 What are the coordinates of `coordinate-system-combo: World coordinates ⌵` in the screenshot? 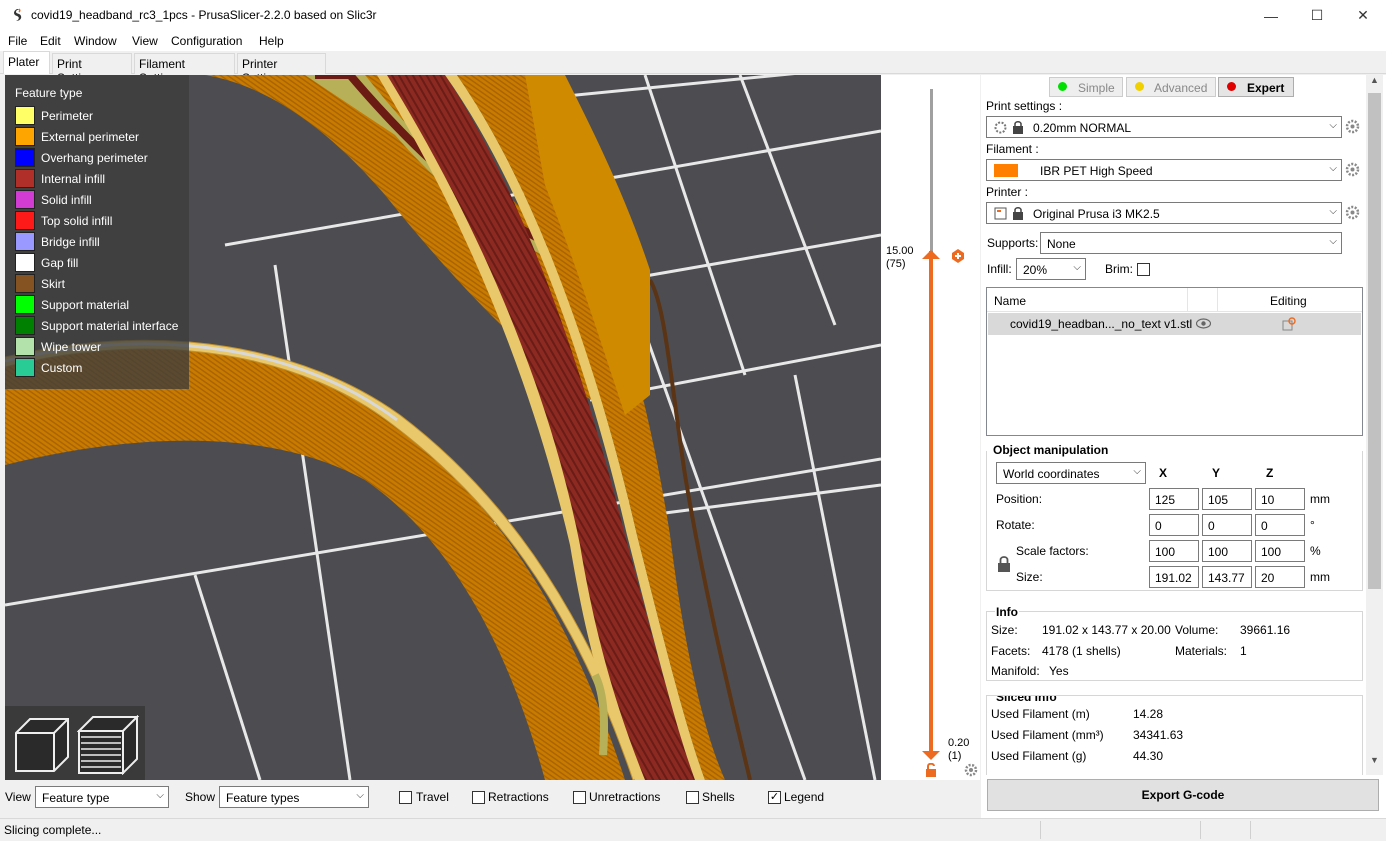 It's located at (1071, 473).